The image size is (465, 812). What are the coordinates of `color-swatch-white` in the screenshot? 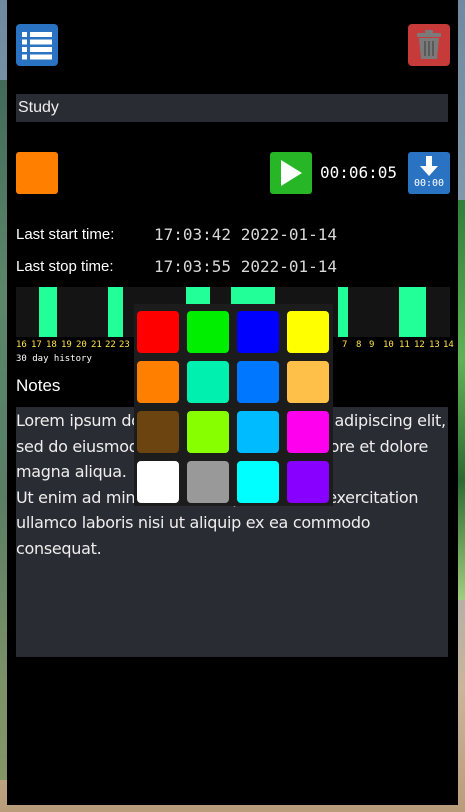 It's located at (158, 482).